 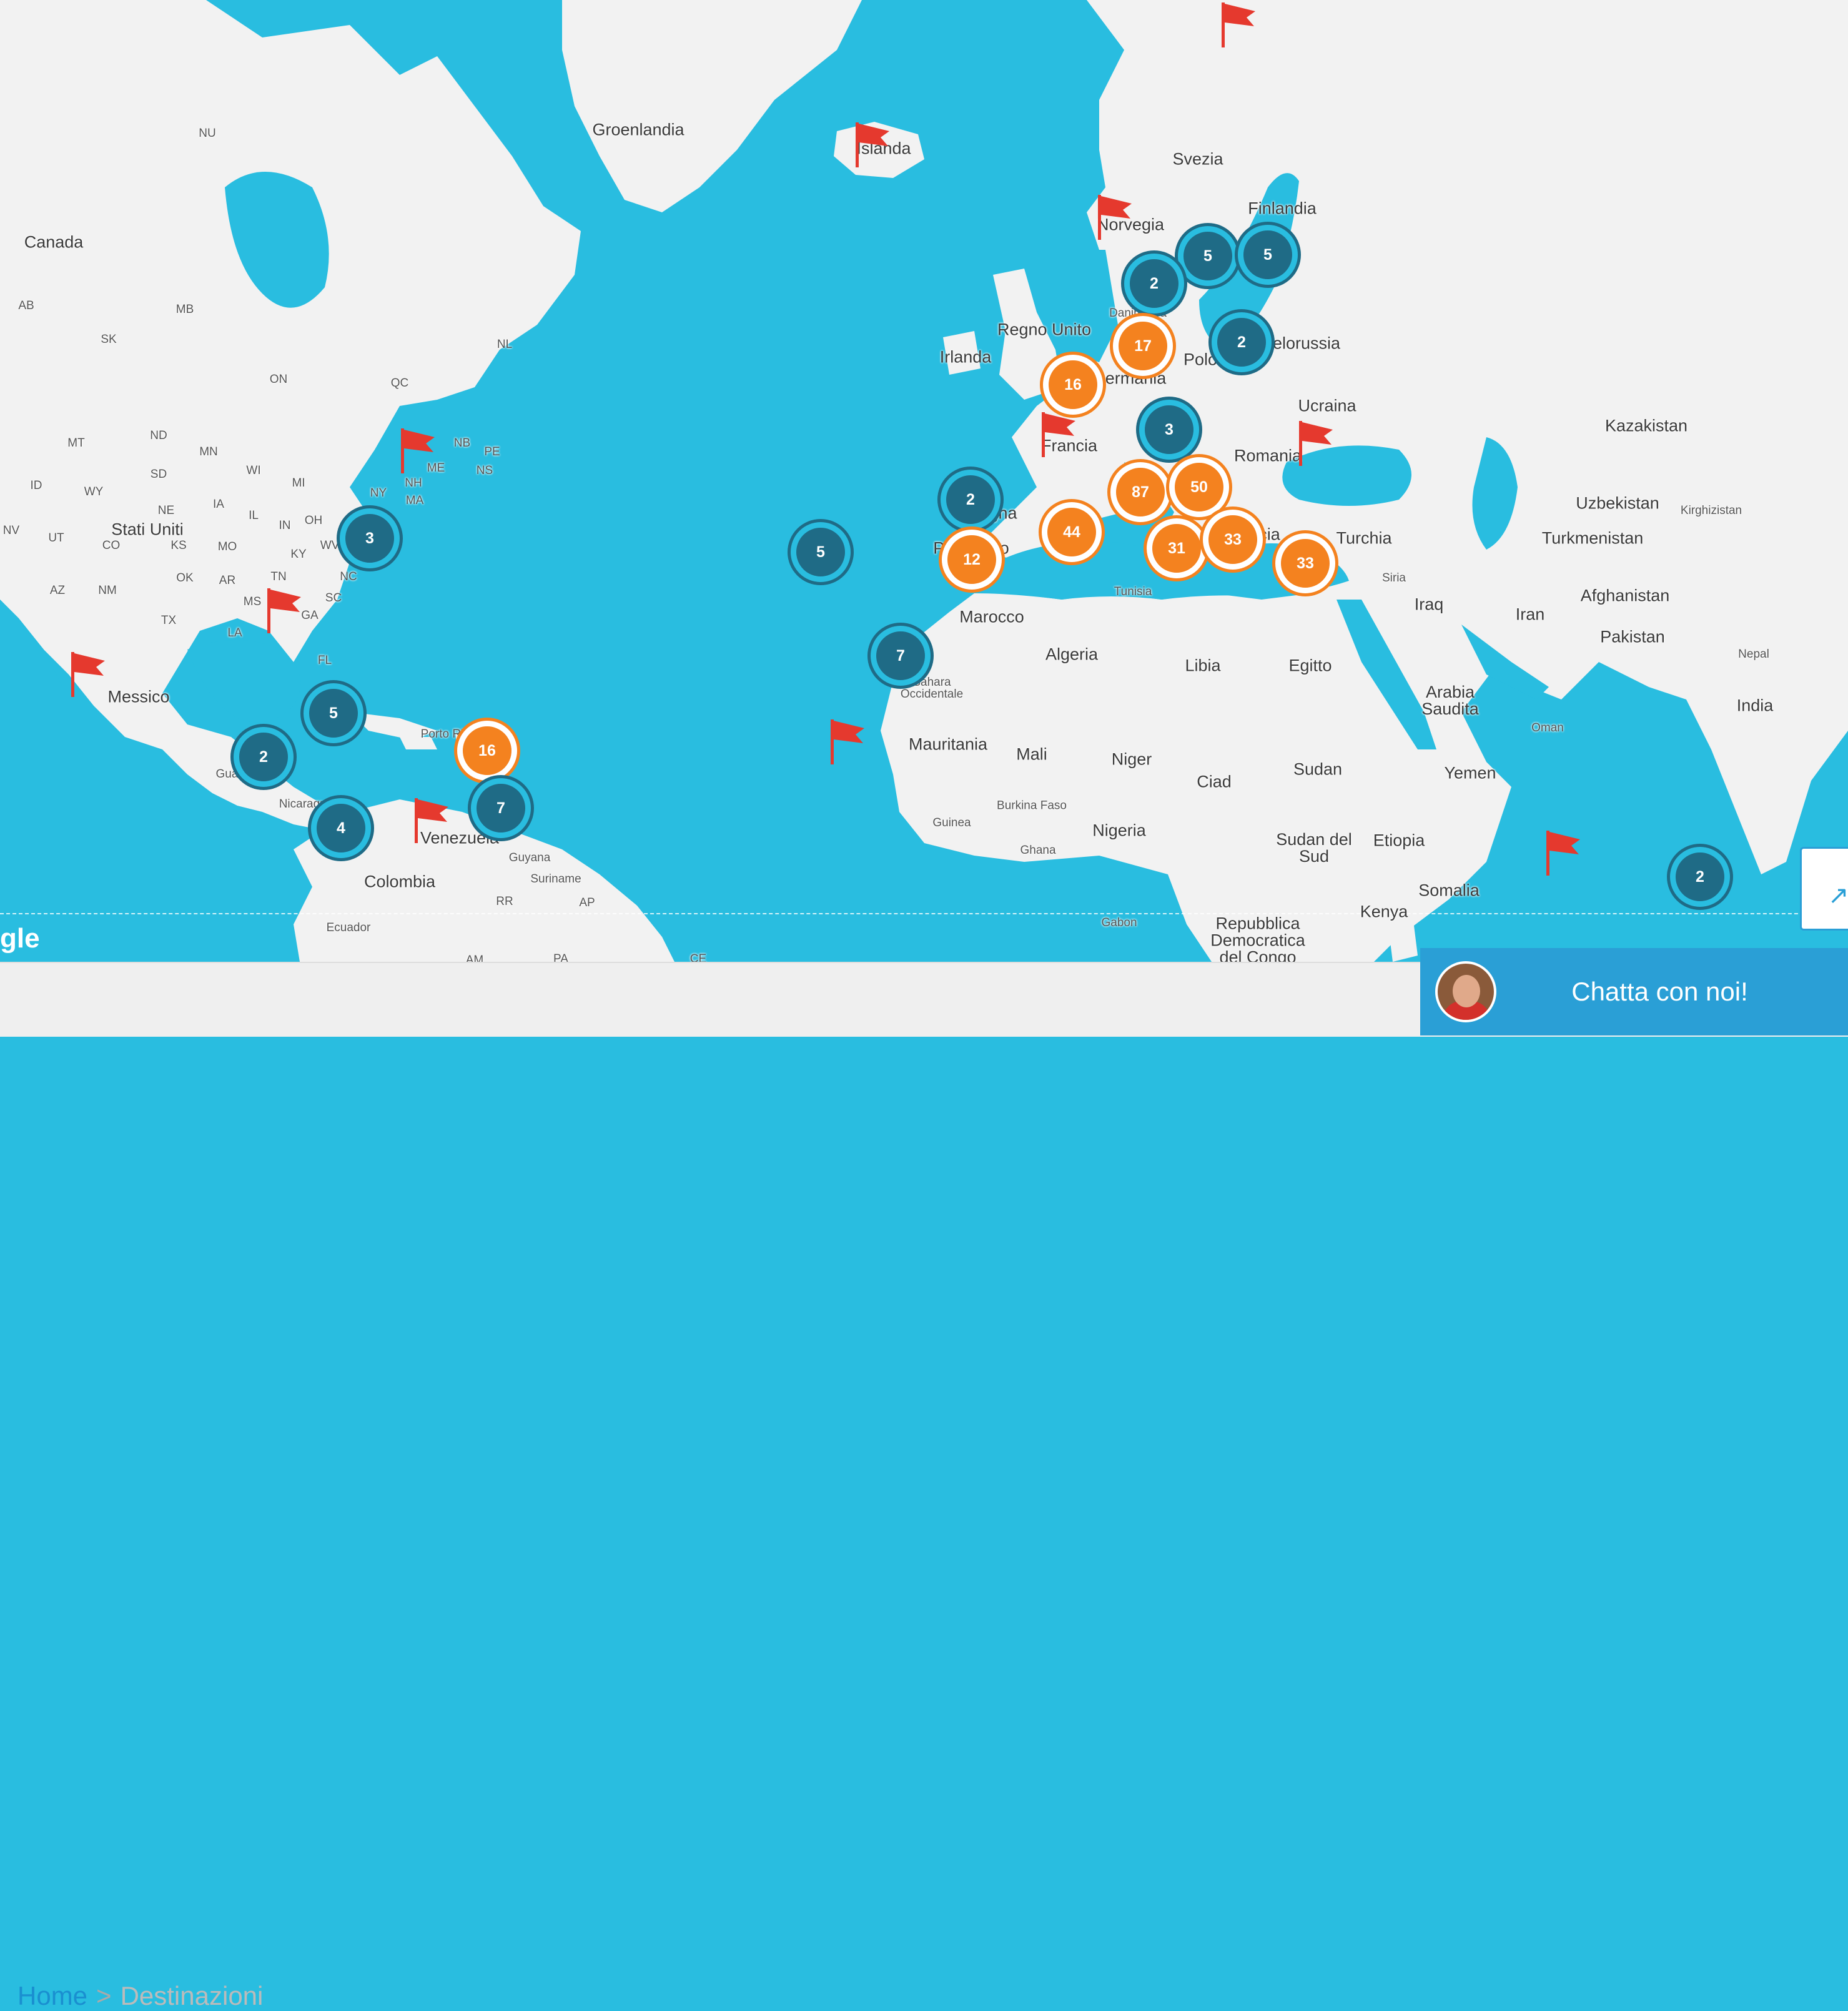 I want to click on map-label-sk: SK, so click(x=109, y=339).